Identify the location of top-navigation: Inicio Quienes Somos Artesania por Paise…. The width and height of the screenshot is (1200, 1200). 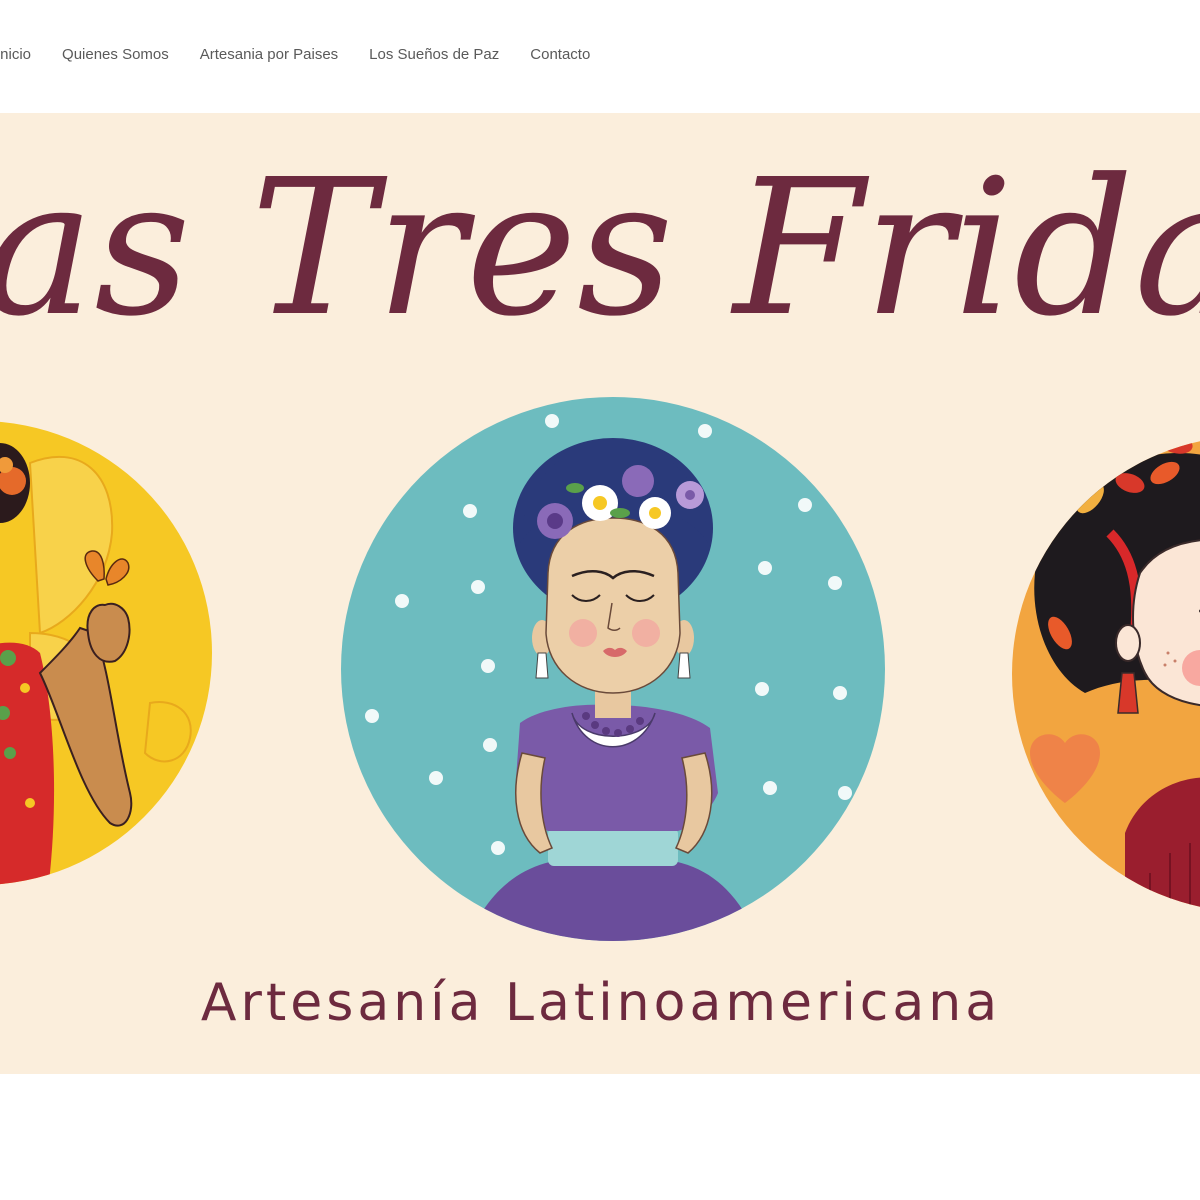
(600, 56).